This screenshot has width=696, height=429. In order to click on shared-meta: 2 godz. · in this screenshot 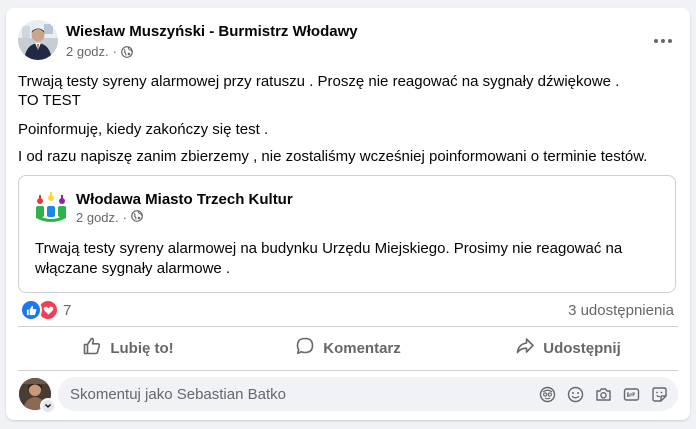, I will do `click(109, 217)`.